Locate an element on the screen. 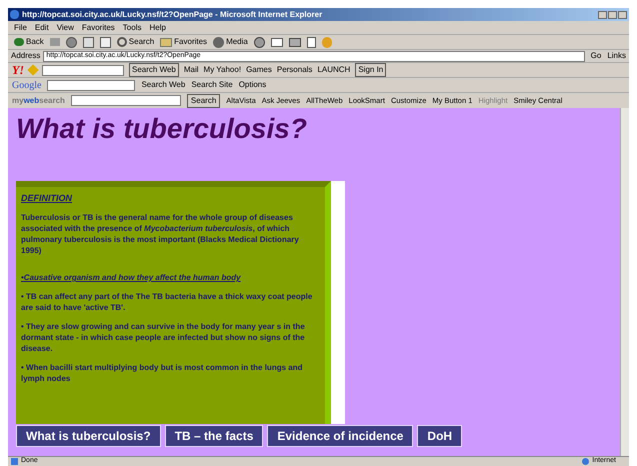 This screenshot has width=637, height=466. menu-item: Help is located at coordinates (157, 28).